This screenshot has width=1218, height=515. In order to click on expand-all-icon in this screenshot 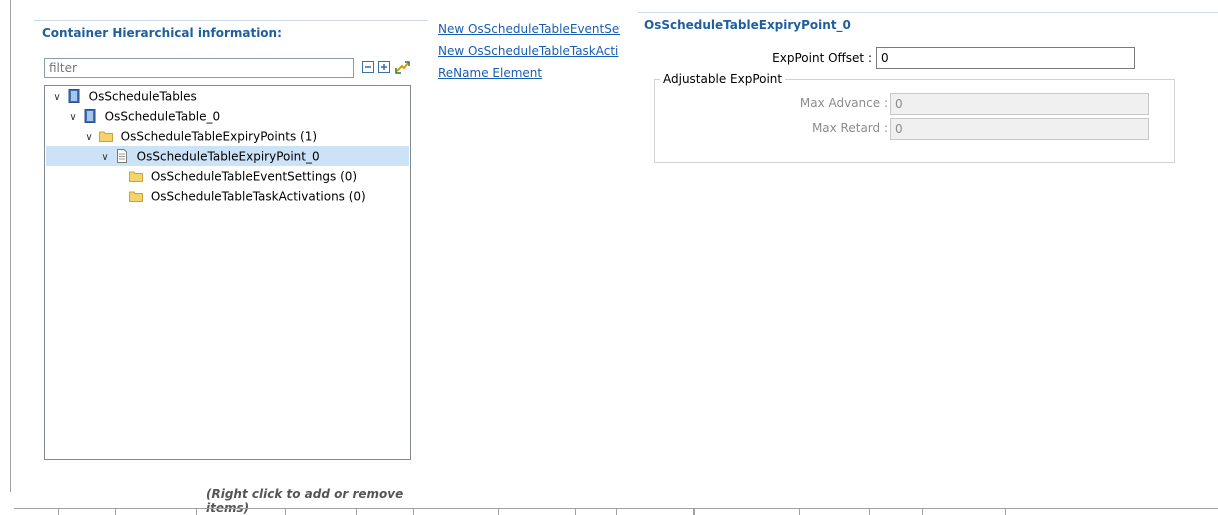, I will do `click(384, 67)`.